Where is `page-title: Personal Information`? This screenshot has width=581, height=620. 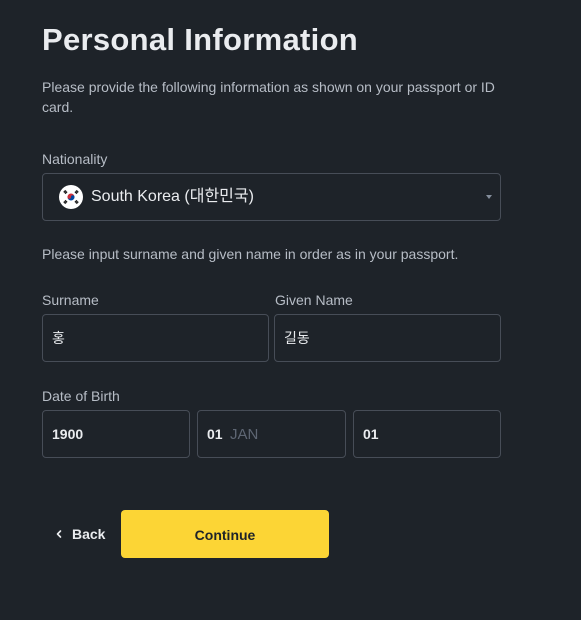
page-title: Personal Information is located at coordinates (200, 39).